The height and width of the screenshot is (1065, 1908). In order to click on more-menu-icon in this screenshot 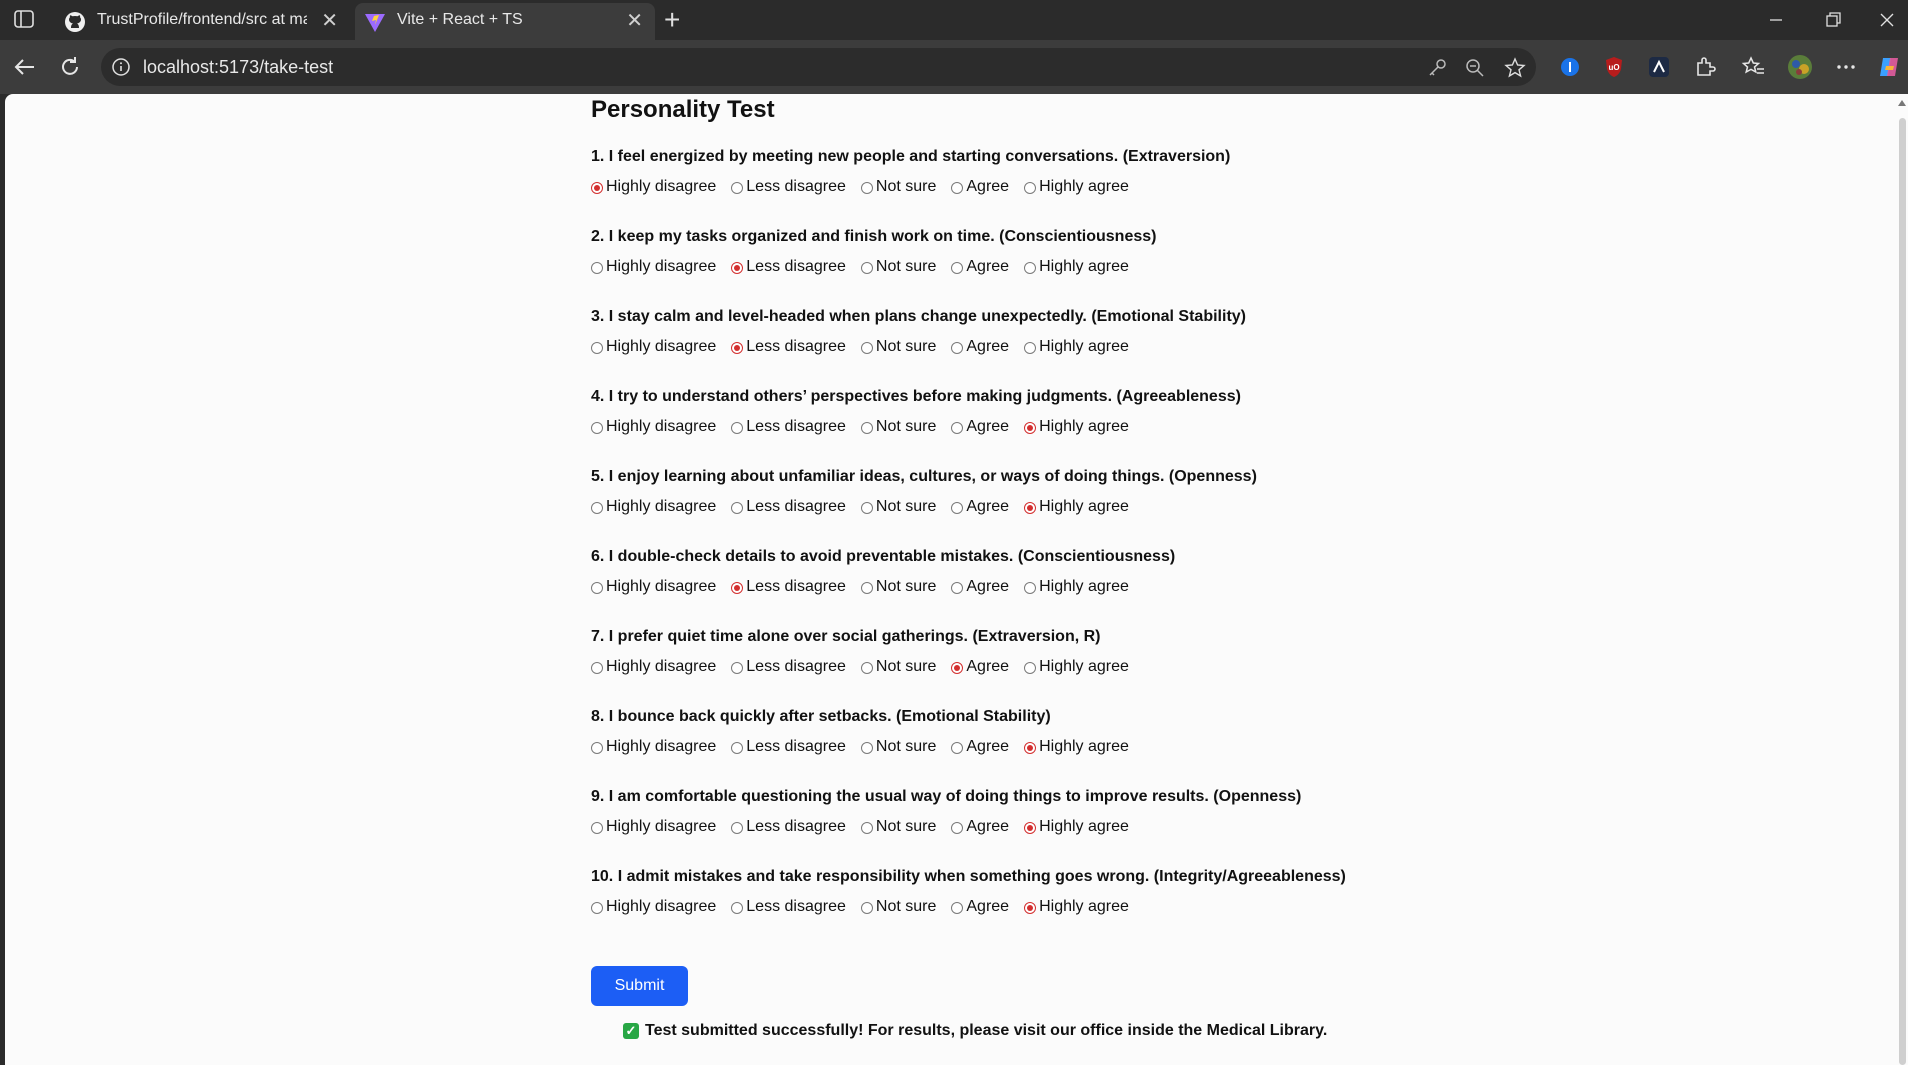, I will do `click(1846, 67)`.